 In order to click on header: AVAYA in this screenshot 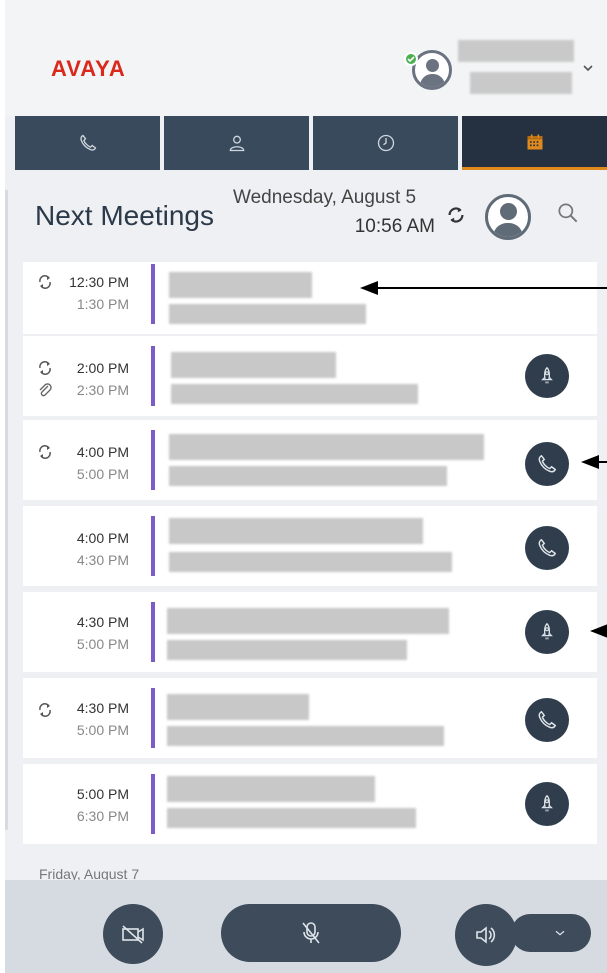, I will do `click(306, 58)`.